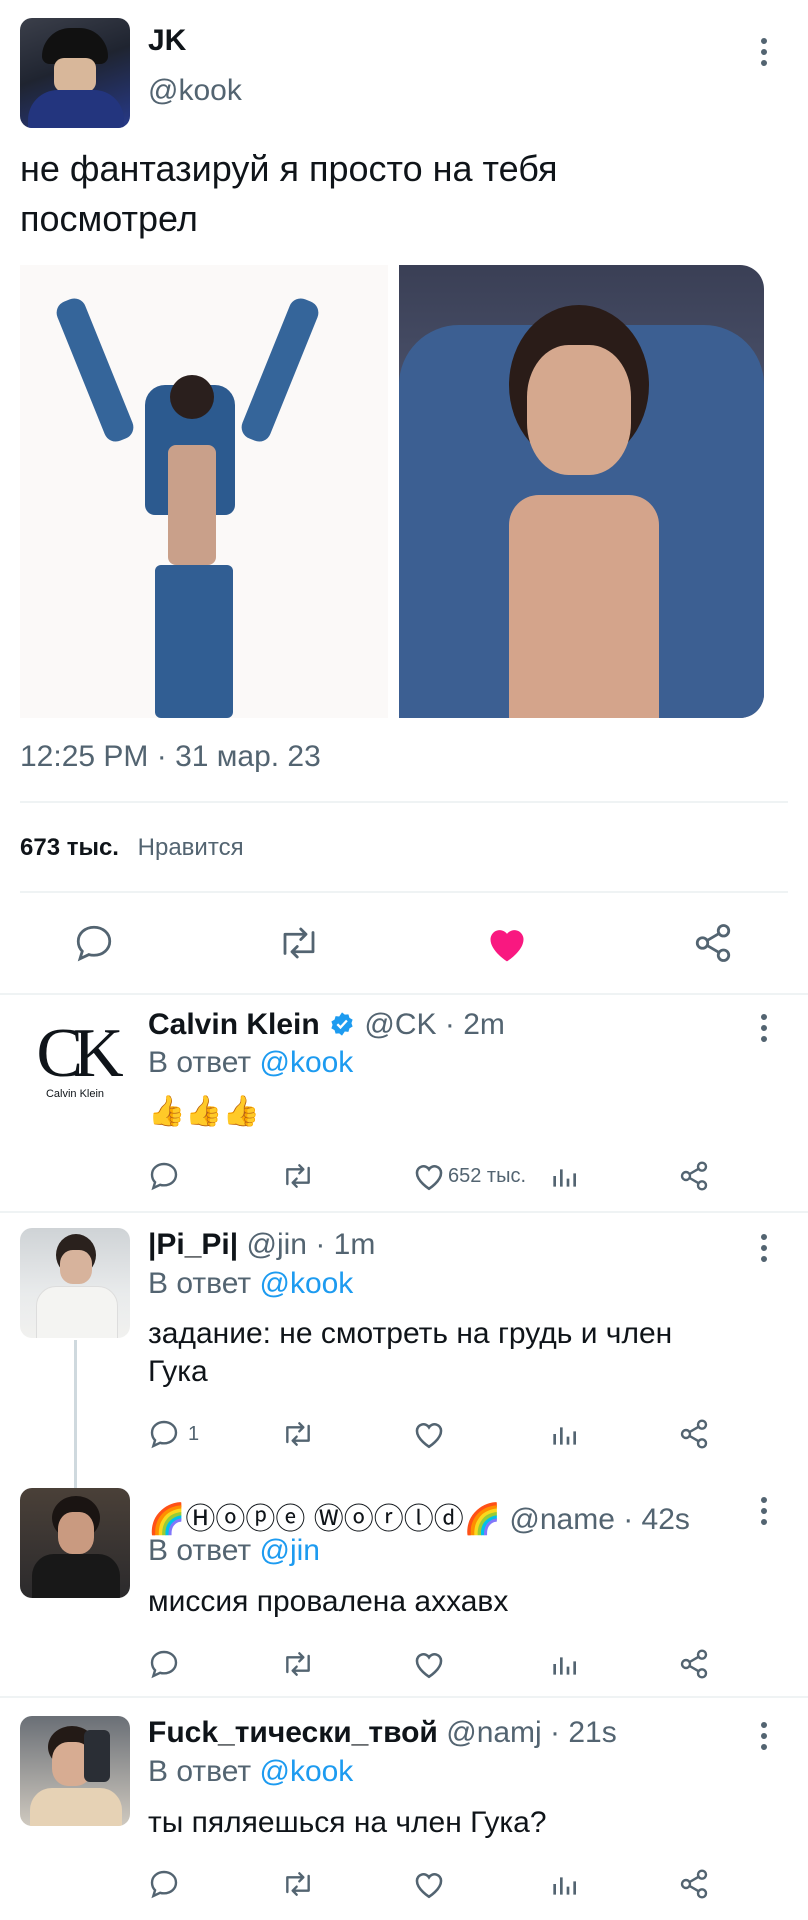 The image size is (808, 1920). Describe the element at coordinates (410, 1333) in the screenshot. I see `reply-text-line: задание: не смотреть на грудь и член` at that location.